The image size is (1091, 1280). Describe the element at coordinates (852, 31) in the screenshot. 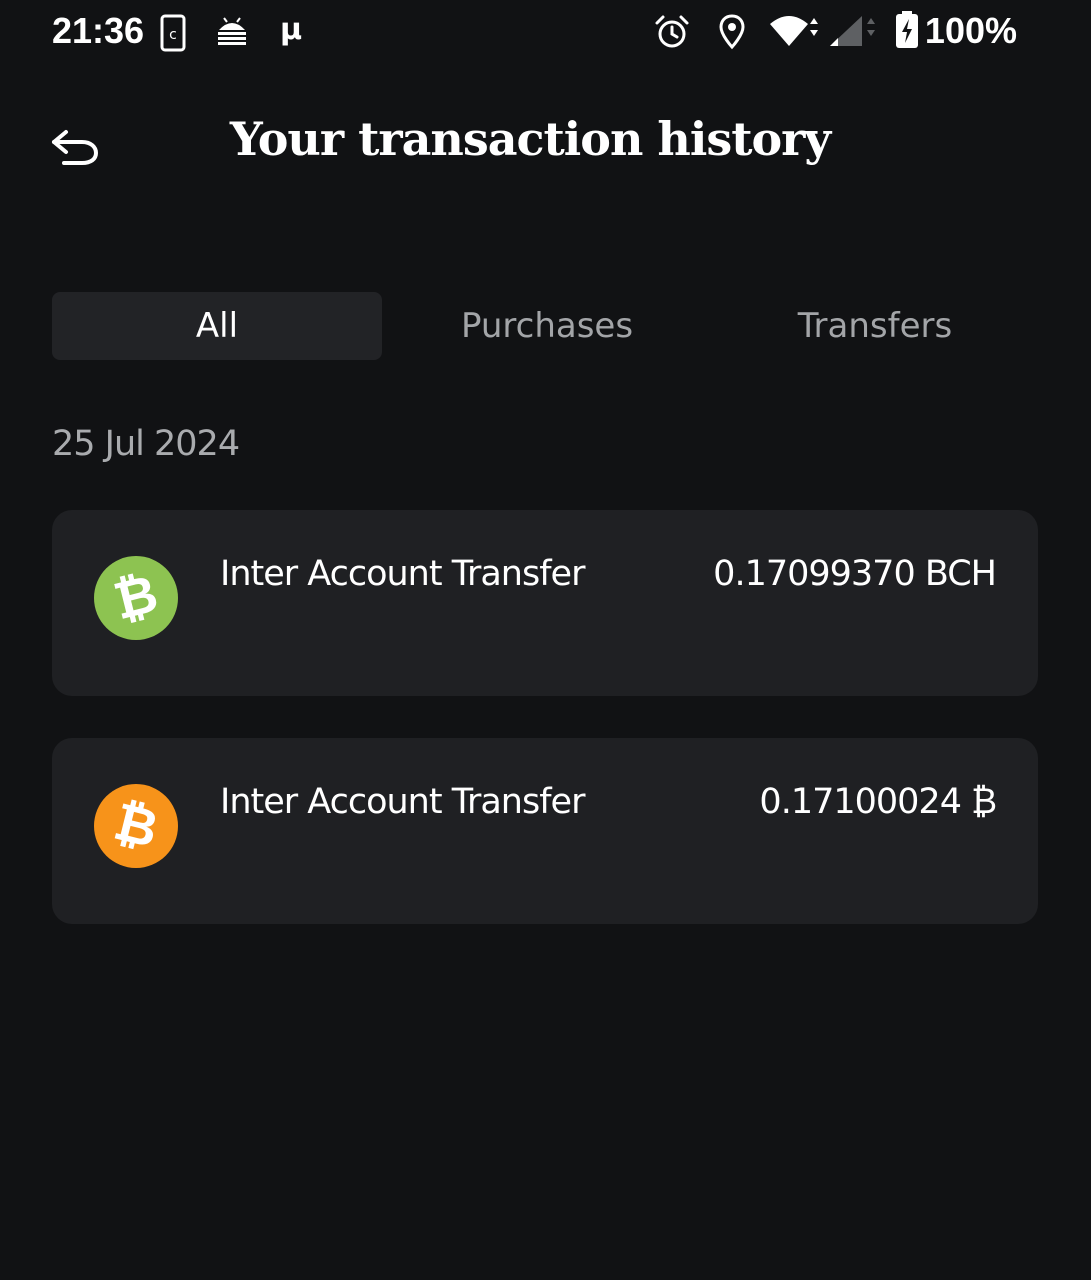

I see `cellular-signal-icon` at that location.